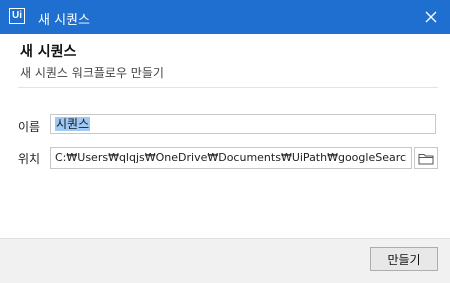 This screenshot has width=450, height=283. I want to click on name-input: 시퀀스, so click(243, 124).